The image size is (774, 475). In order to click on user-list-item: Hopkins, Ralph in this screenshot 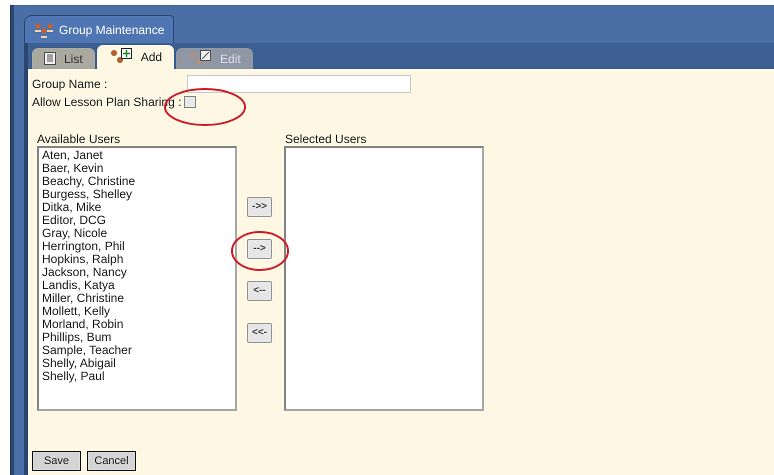, I will do `click(137, 259)`.